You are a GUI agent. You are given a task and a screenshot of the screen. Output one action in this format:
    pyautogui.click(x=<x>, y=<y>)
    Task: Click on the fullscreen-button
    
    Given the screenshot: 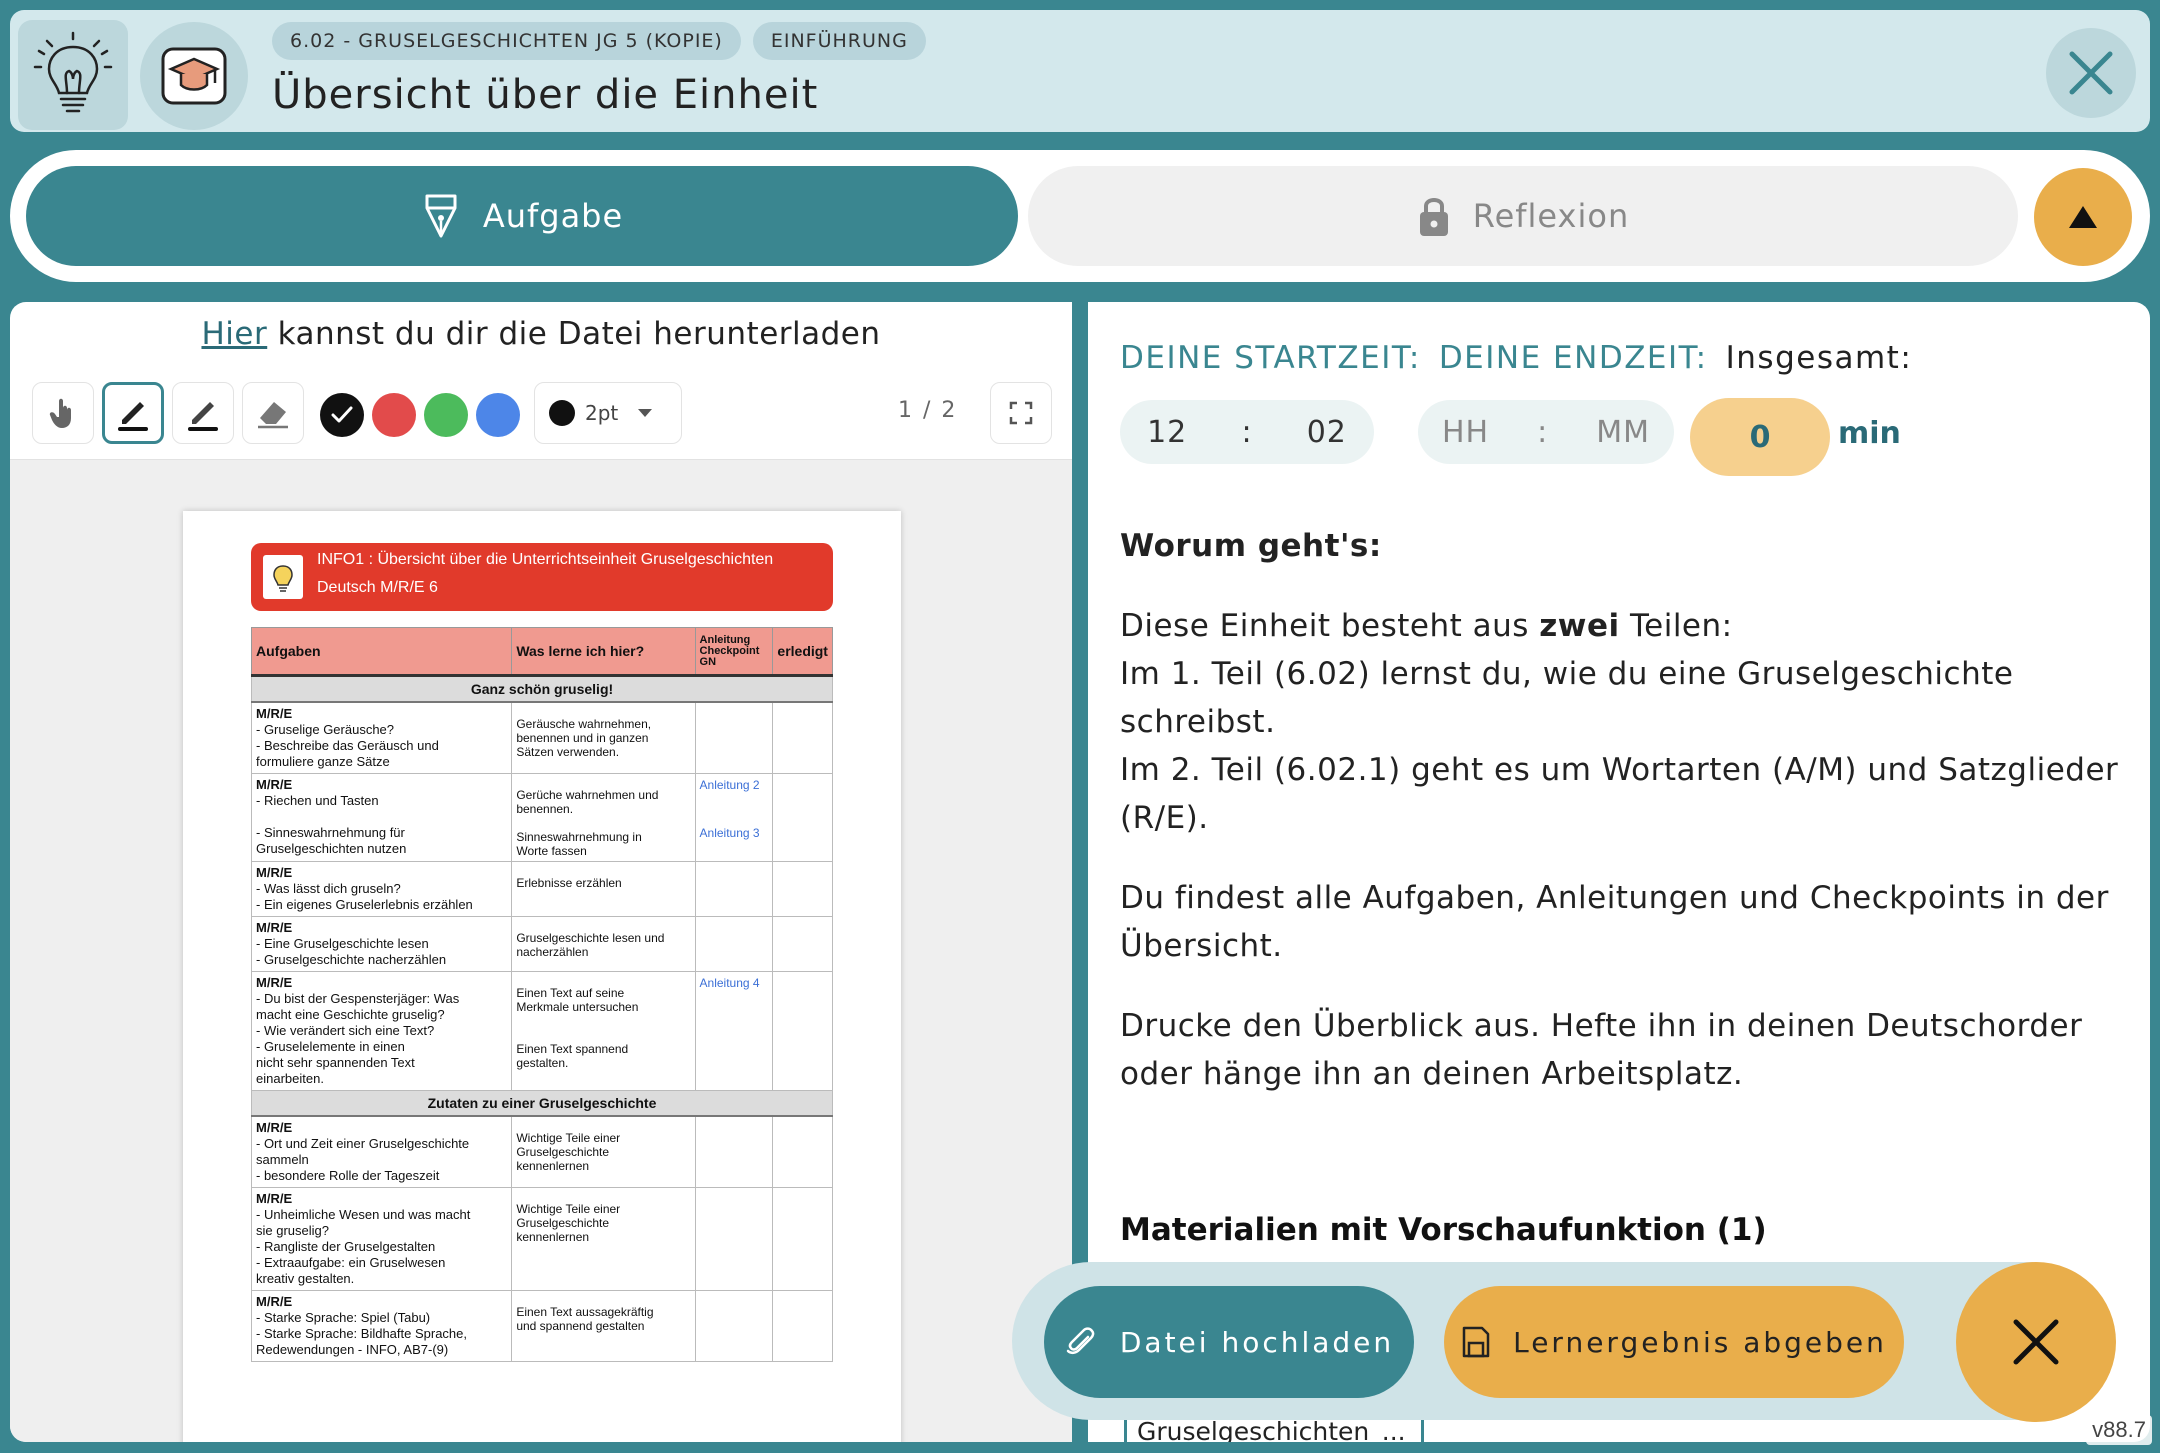 What is the action you would take?
    pyautogui.click(x=1021, y=413)
    